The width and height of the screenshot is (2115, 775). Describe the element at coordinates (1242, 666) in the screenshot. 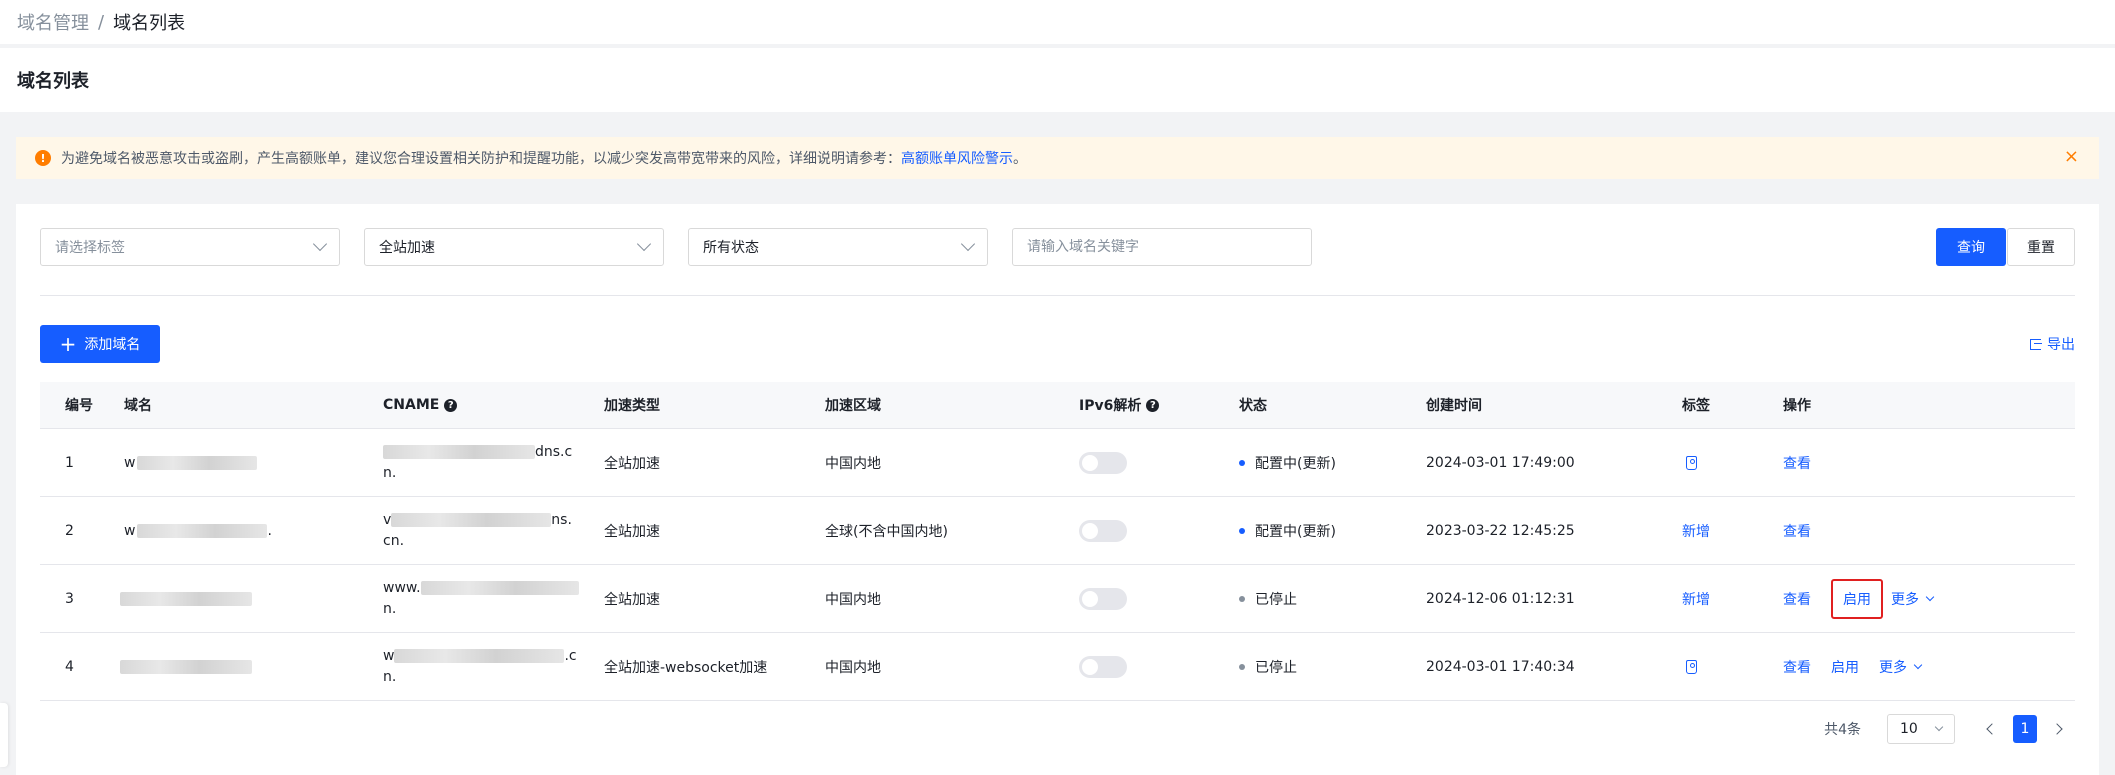

I see `status-dot` at that location.